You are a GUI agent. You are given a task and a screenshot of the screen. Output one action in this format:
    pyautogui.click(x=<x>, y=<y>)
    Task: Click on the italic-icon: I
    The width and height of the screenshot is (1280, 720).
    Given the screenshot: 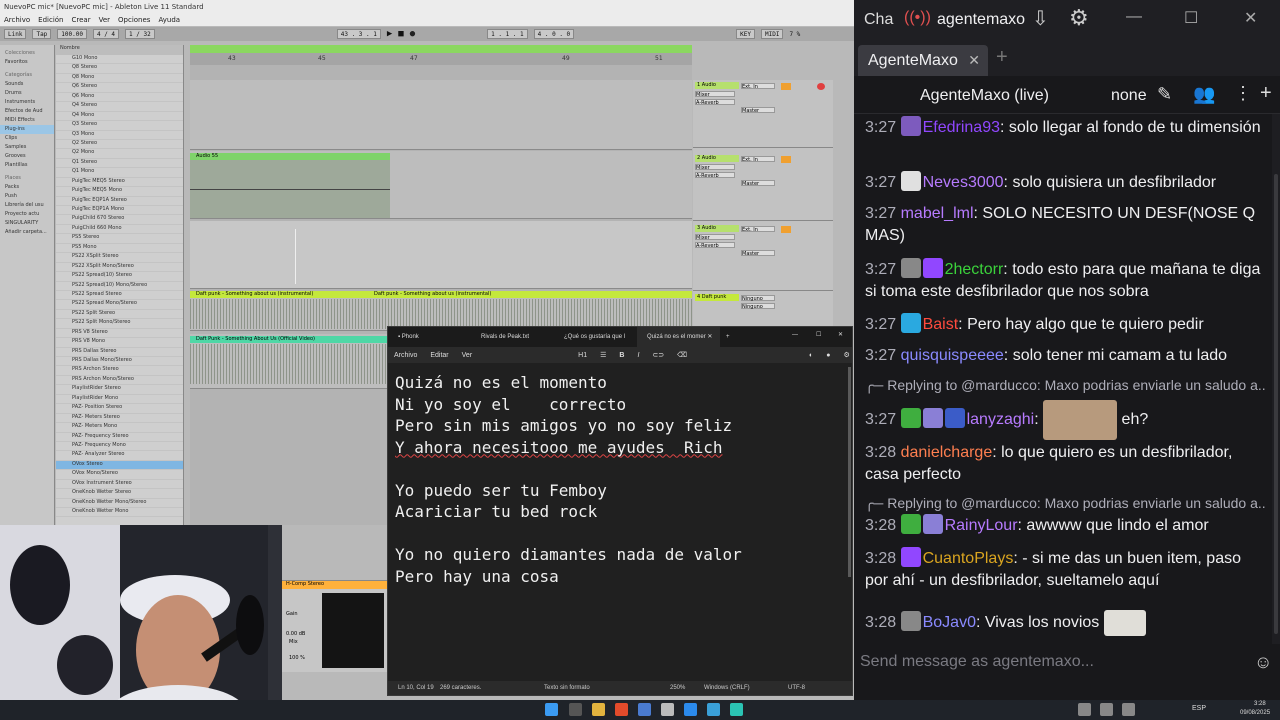 What is the action you would take?
    pyautogui.click(x=638, y=355)
    